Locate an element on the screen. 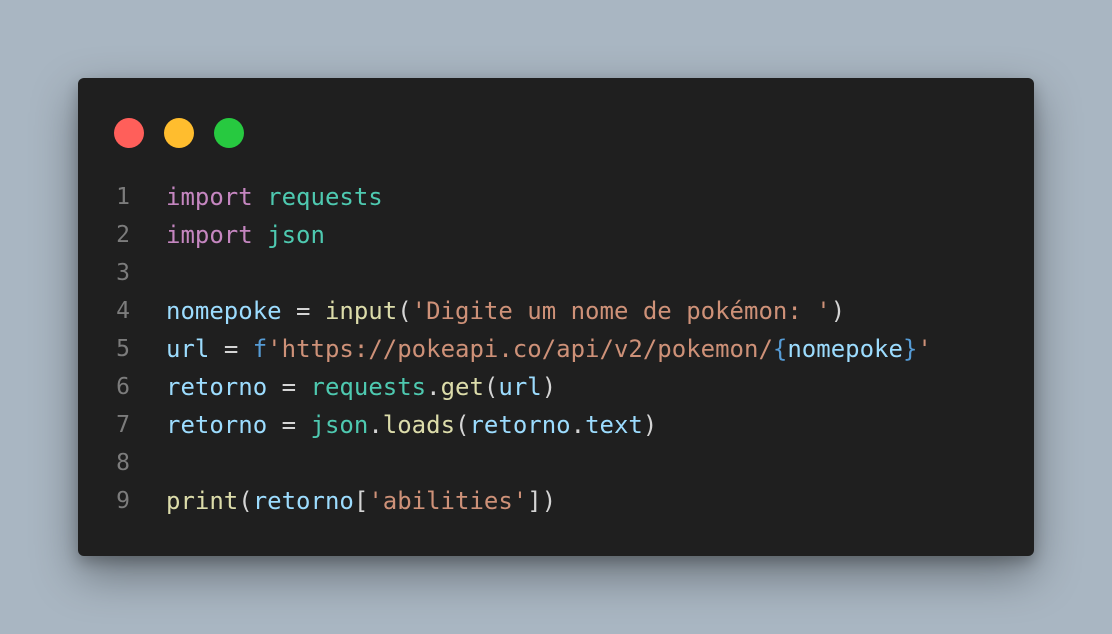 The height and width of the screenshot is (634, 1112). code-line: 8 is located at coordinates (556, 463).